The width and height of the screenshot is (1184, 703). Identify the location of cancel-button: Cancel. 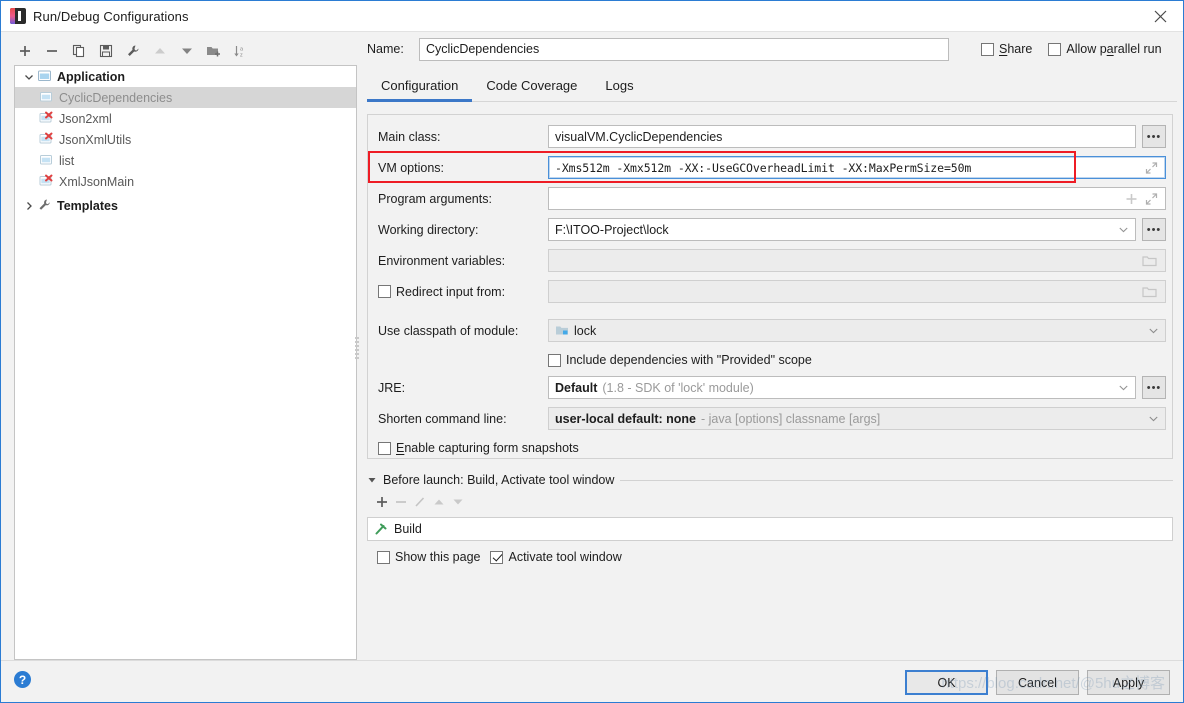
(1037, 682).